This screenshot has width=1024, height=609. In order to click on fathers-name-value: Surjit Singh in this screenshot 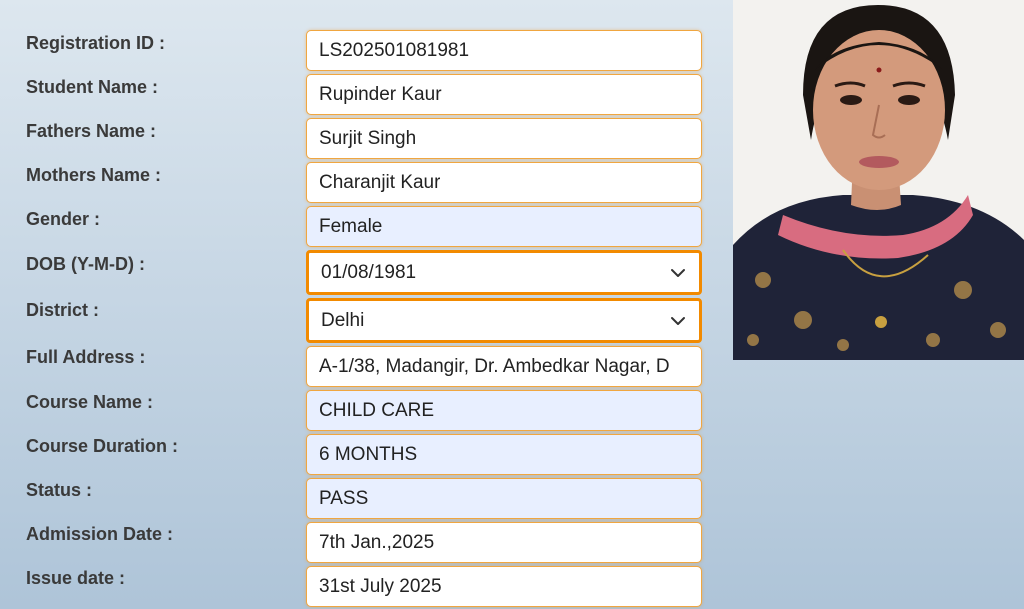, I will do `click(368, 138)`.